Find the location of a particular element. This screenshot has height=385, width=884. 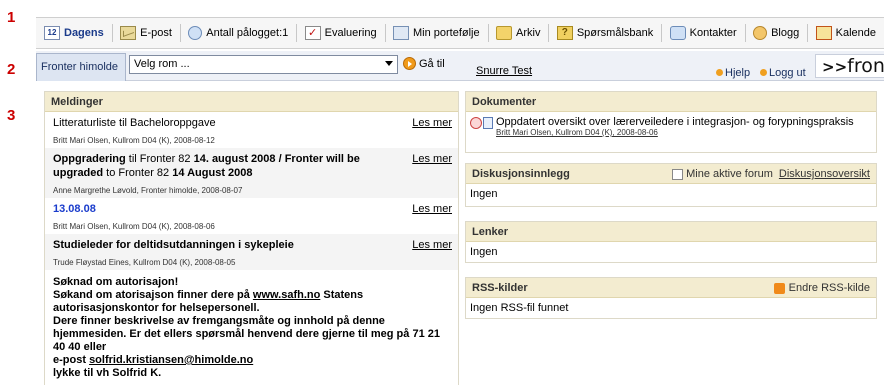

new-item-icon is located at coordinates (476, 123).